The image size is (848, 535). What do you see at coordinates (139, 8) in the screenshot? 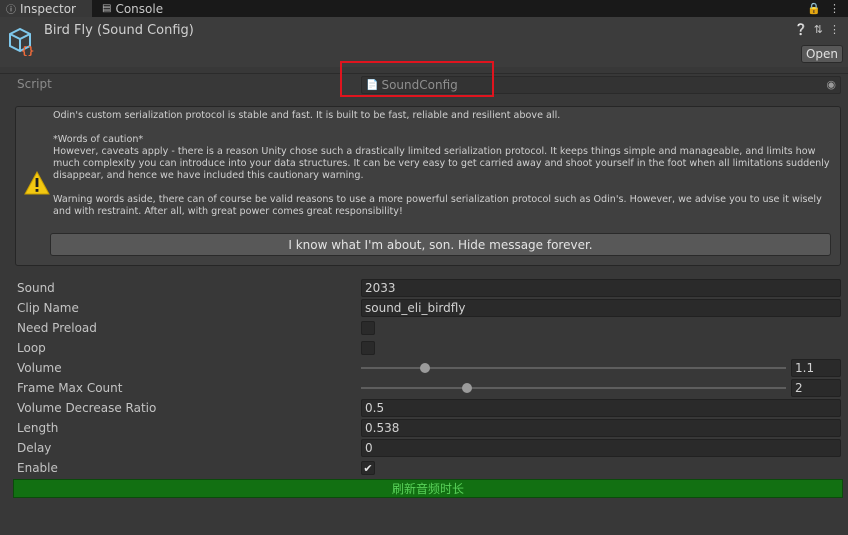
I see `tab-console-label: Console` at bounding box center [139, 8].